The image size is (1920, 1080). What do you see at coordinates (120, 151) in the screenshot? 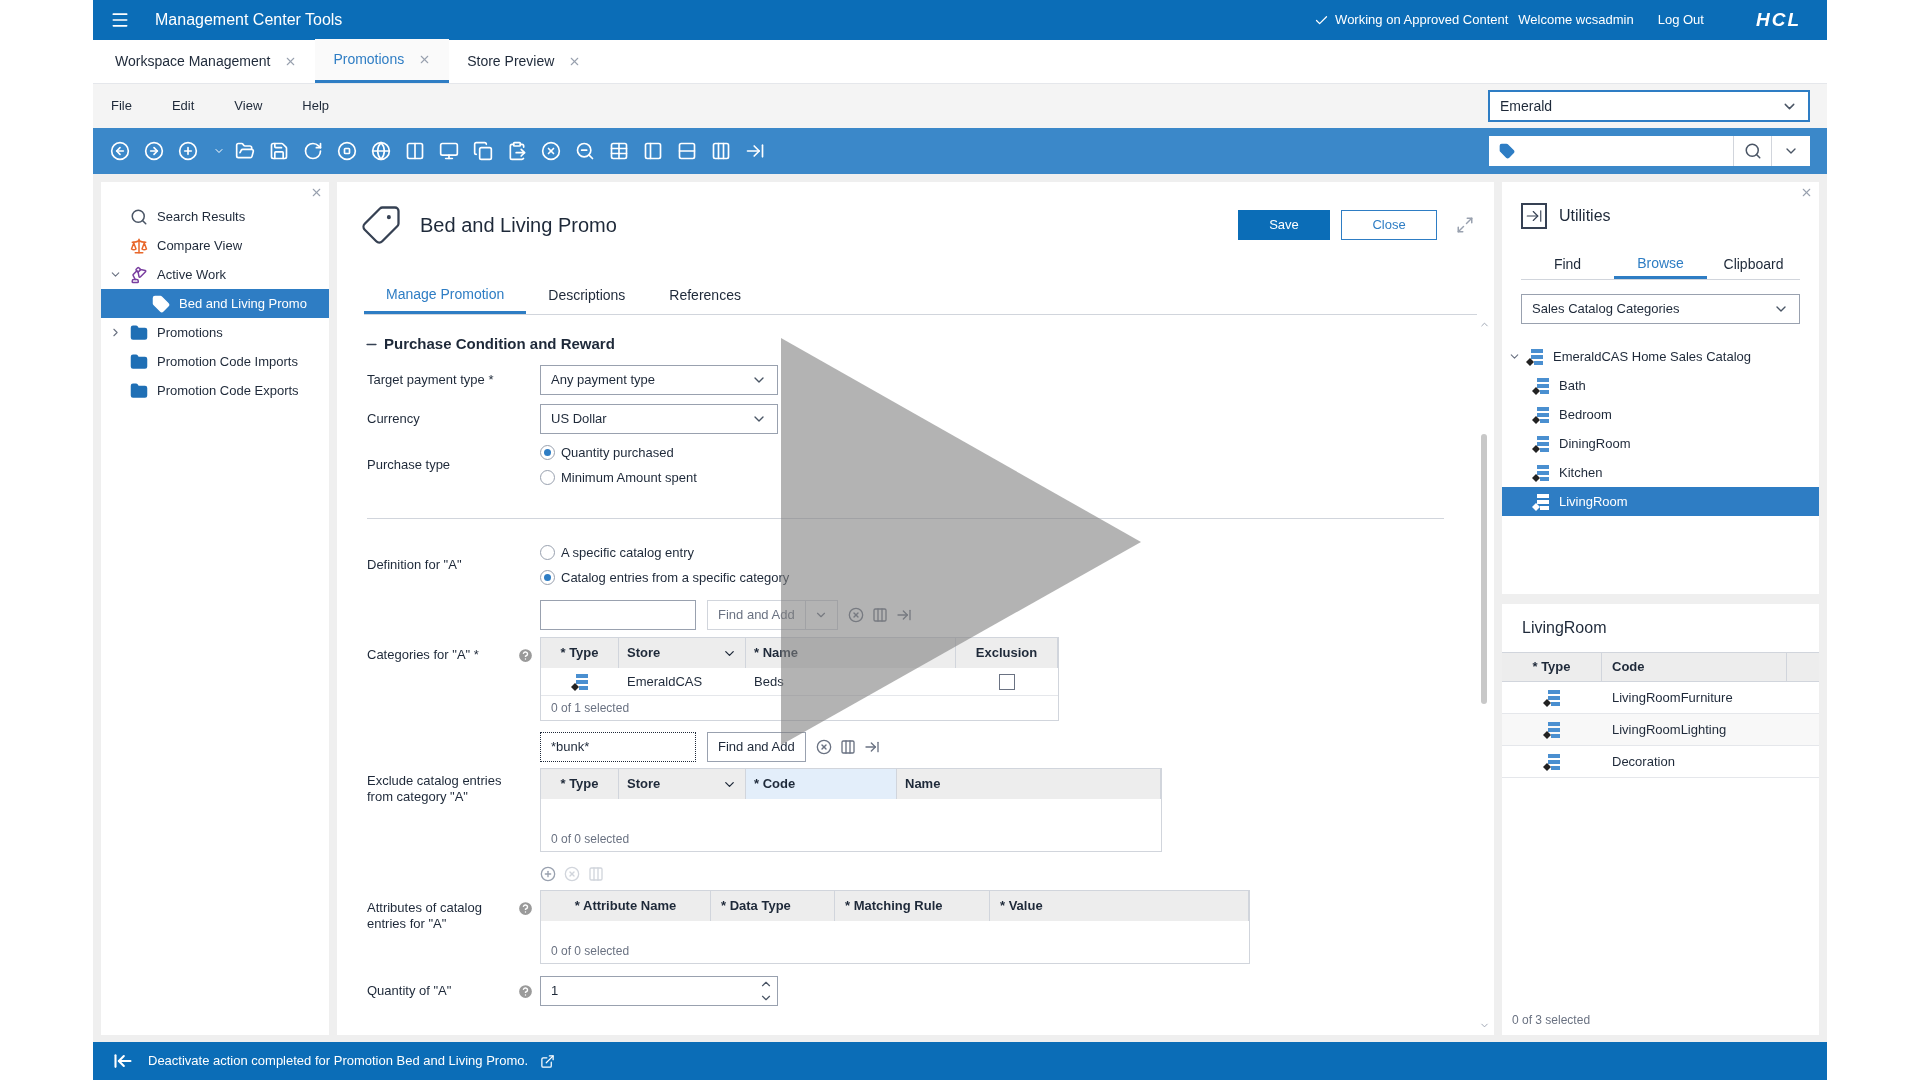
I see `back-icon` at bounding box center [120, 151].